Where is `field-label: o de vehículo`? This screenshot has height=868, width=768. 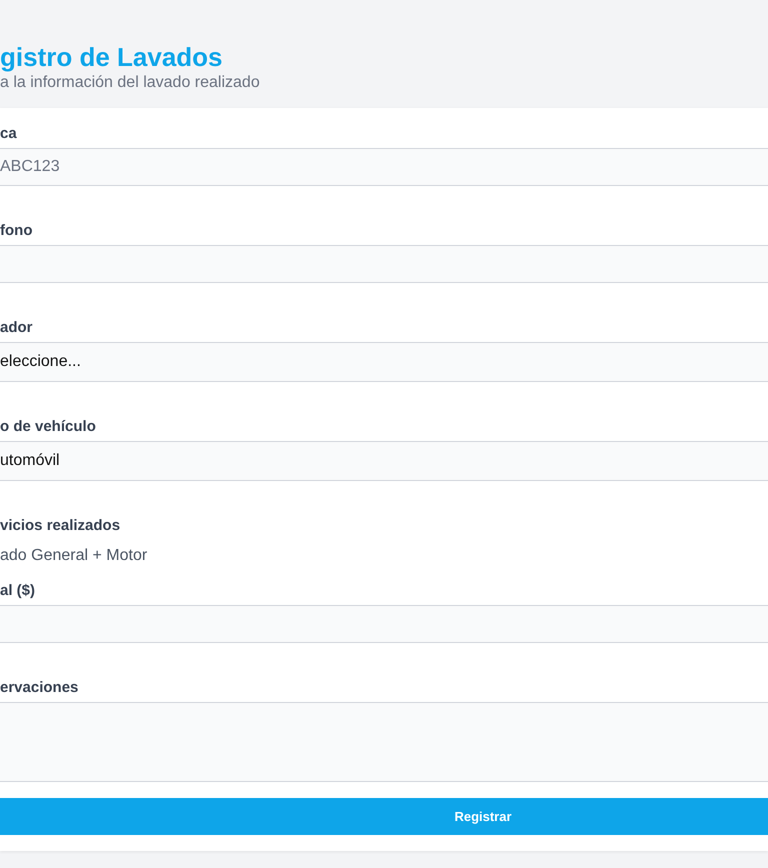 field-label: o de vehículo is located at coordinates (48, 427).